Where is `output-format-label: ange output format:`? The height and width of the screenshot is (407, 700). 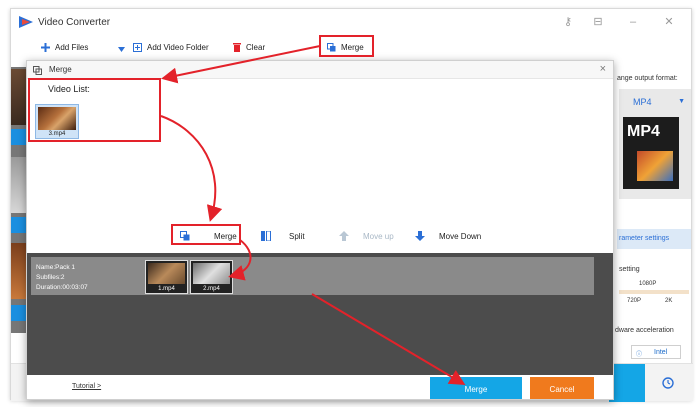 output-format-label: ange output format: is located at coordinates (647, 78).